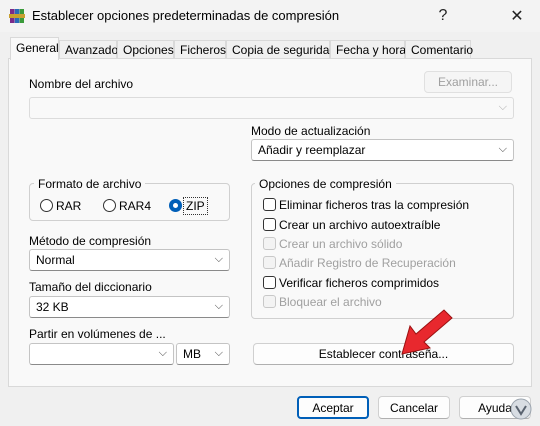  What do you see at coordinates (311, 131) in the screenshot?
I see `update-mode-label: Modo de actualización` at bounding box center [311, 131].